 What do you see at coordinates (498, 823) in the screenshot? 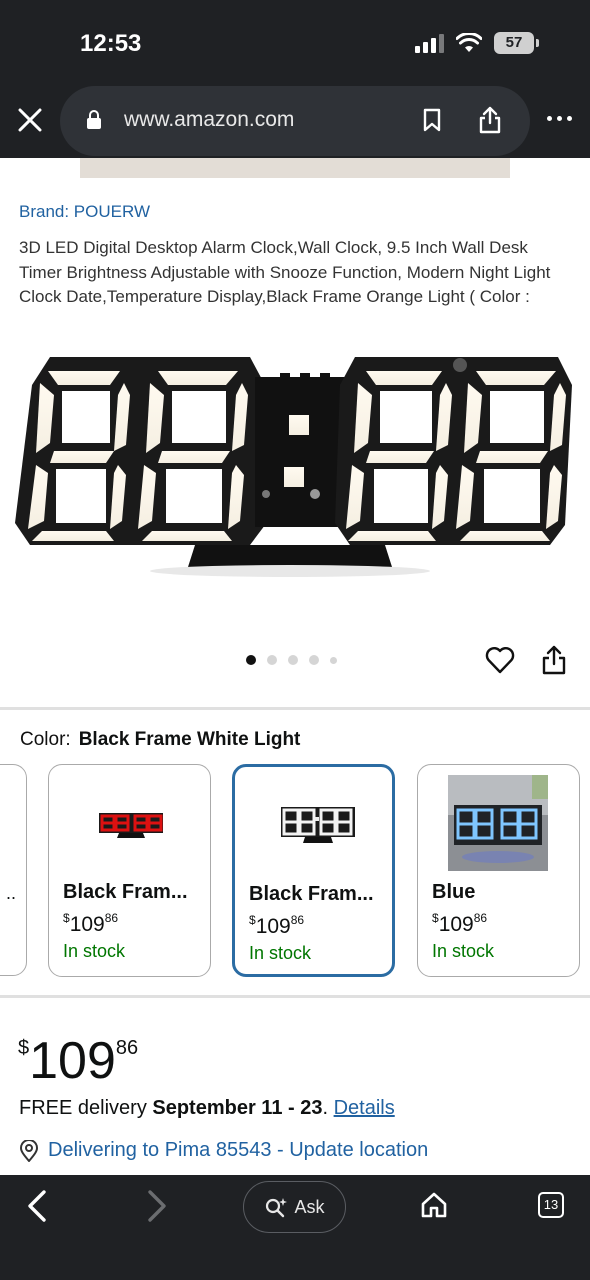
I see `color-thumbnail-blue` at bounding box center [498, 823].